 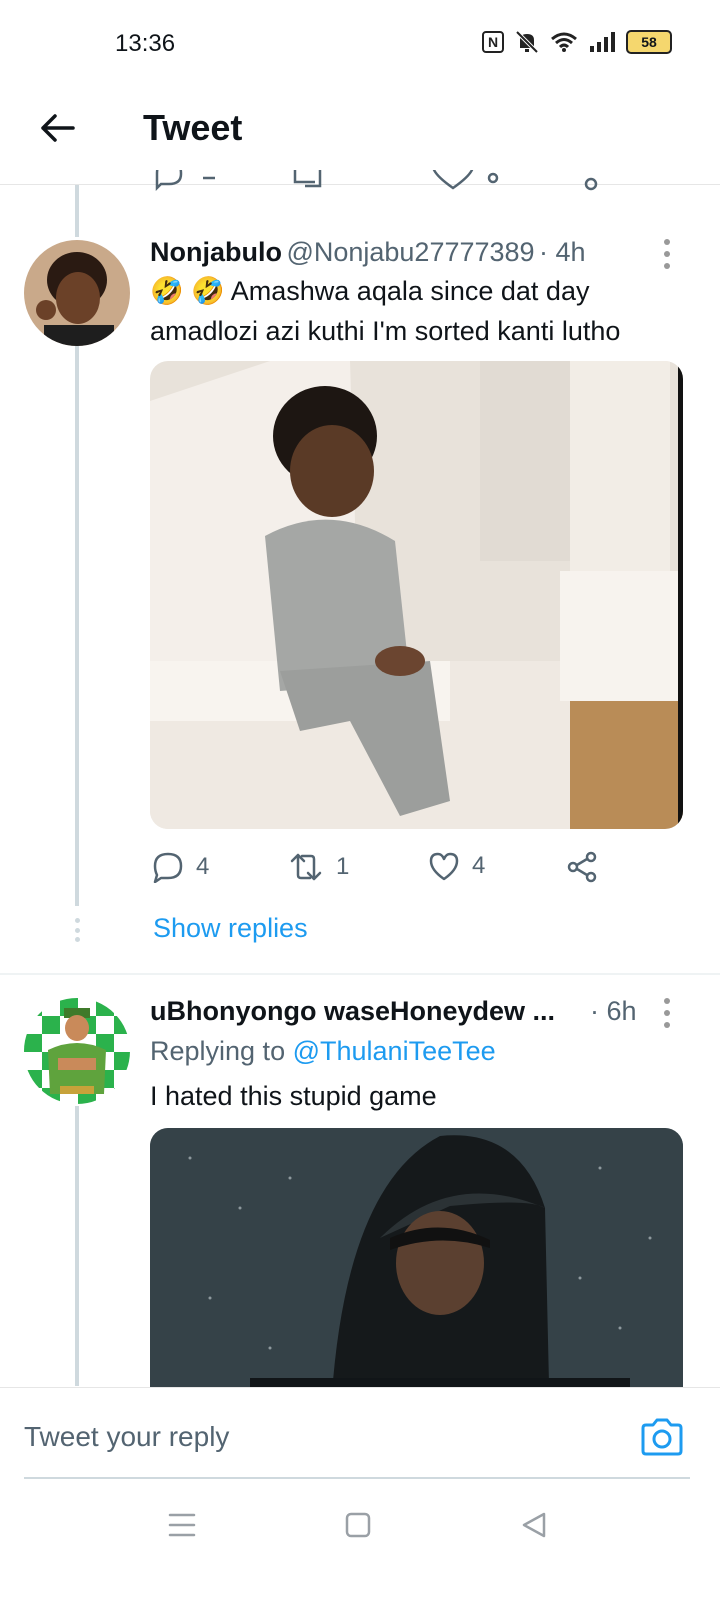 I want to click on back-button, so click(x=57, y=128).